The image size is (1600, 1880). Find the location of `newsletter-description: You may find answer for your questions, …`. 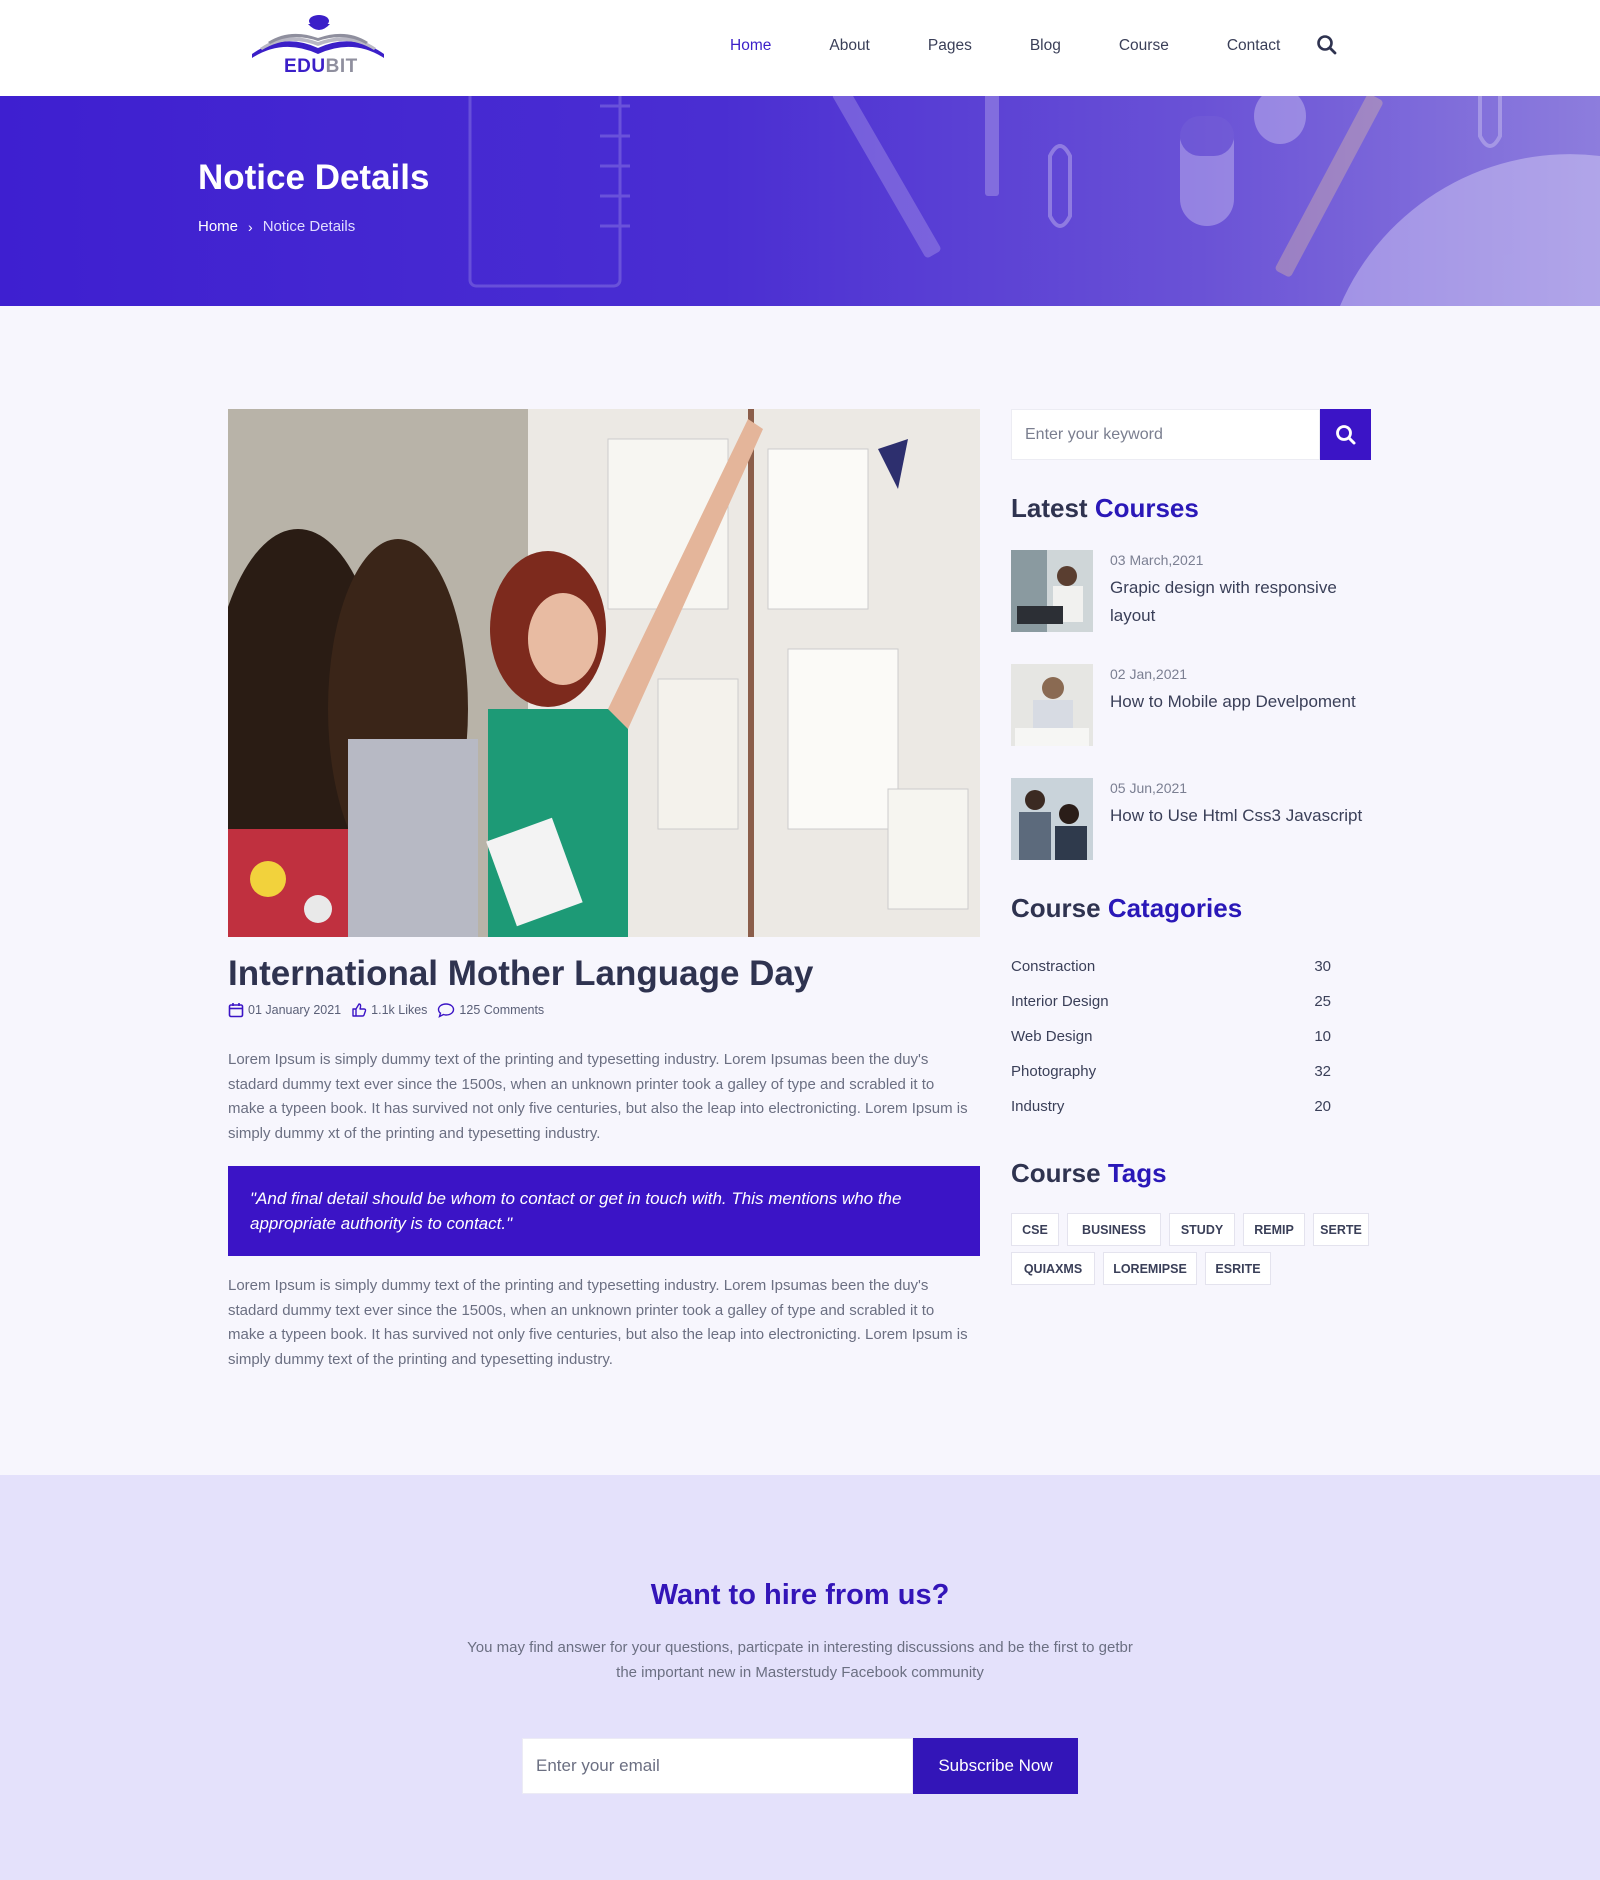

newsletter-description: You may find answer for your questions, … is located at coordinates (800, 1660).